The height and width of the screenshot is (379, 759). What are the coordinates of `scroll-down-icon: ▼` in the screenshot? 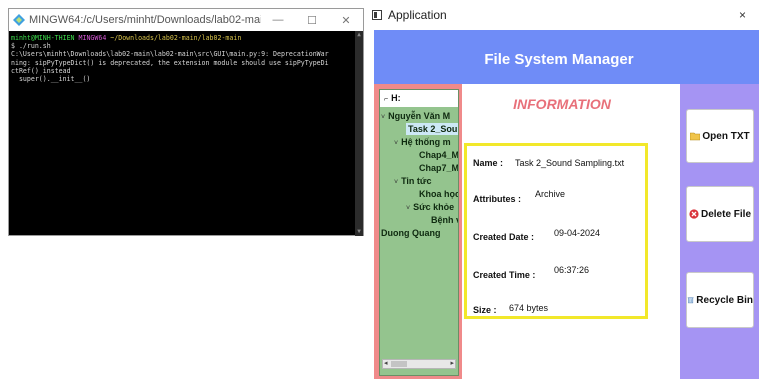 It's located at (359, 232).